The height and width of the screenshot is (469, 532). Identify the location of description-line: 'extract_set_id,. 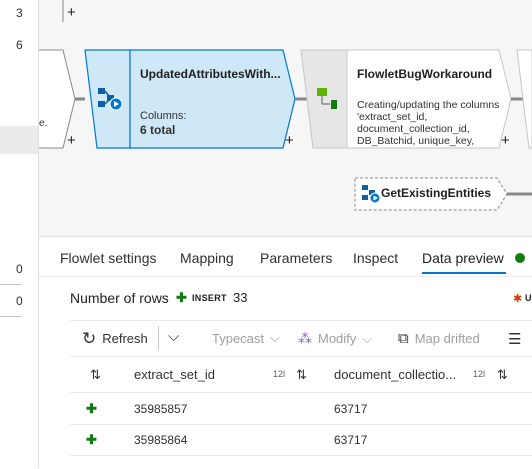
(392, 117).